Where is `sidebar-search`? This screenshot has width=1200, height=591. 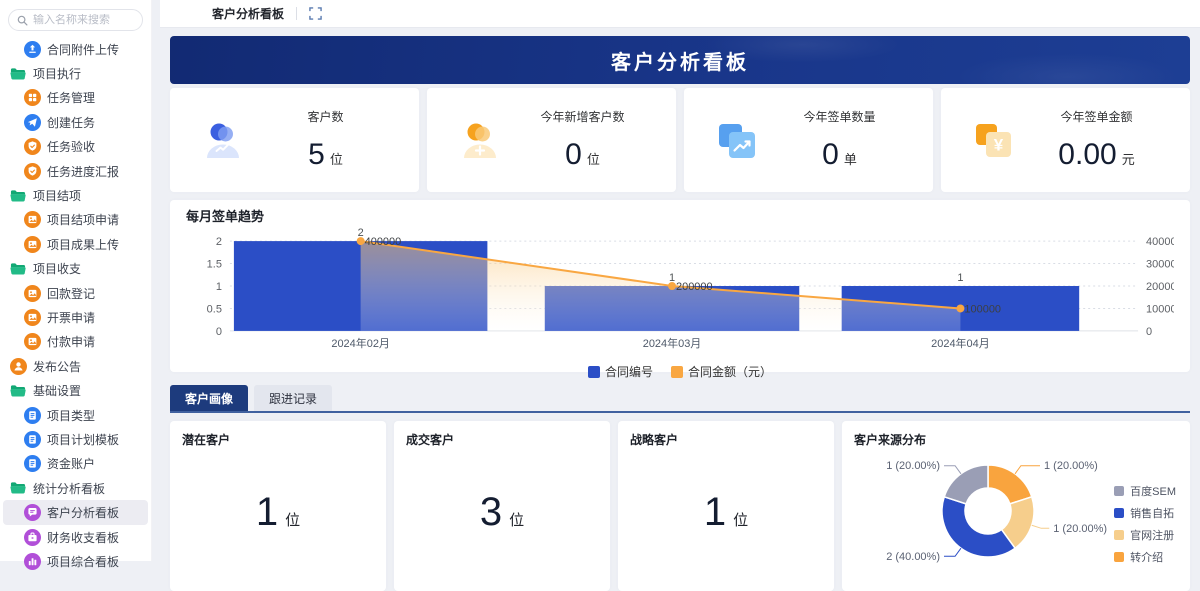
sidebar-search is located at coordinates (75, 20).